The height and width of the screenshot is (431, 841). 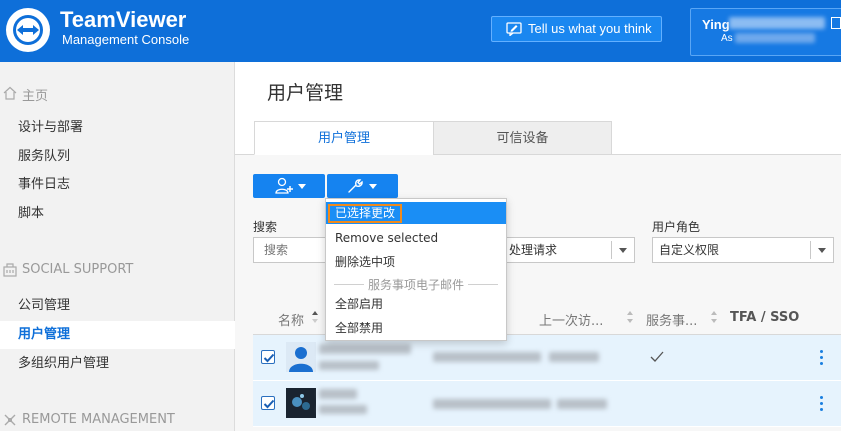 I want to click on tools-menu-button, so click(x=362, y=186).